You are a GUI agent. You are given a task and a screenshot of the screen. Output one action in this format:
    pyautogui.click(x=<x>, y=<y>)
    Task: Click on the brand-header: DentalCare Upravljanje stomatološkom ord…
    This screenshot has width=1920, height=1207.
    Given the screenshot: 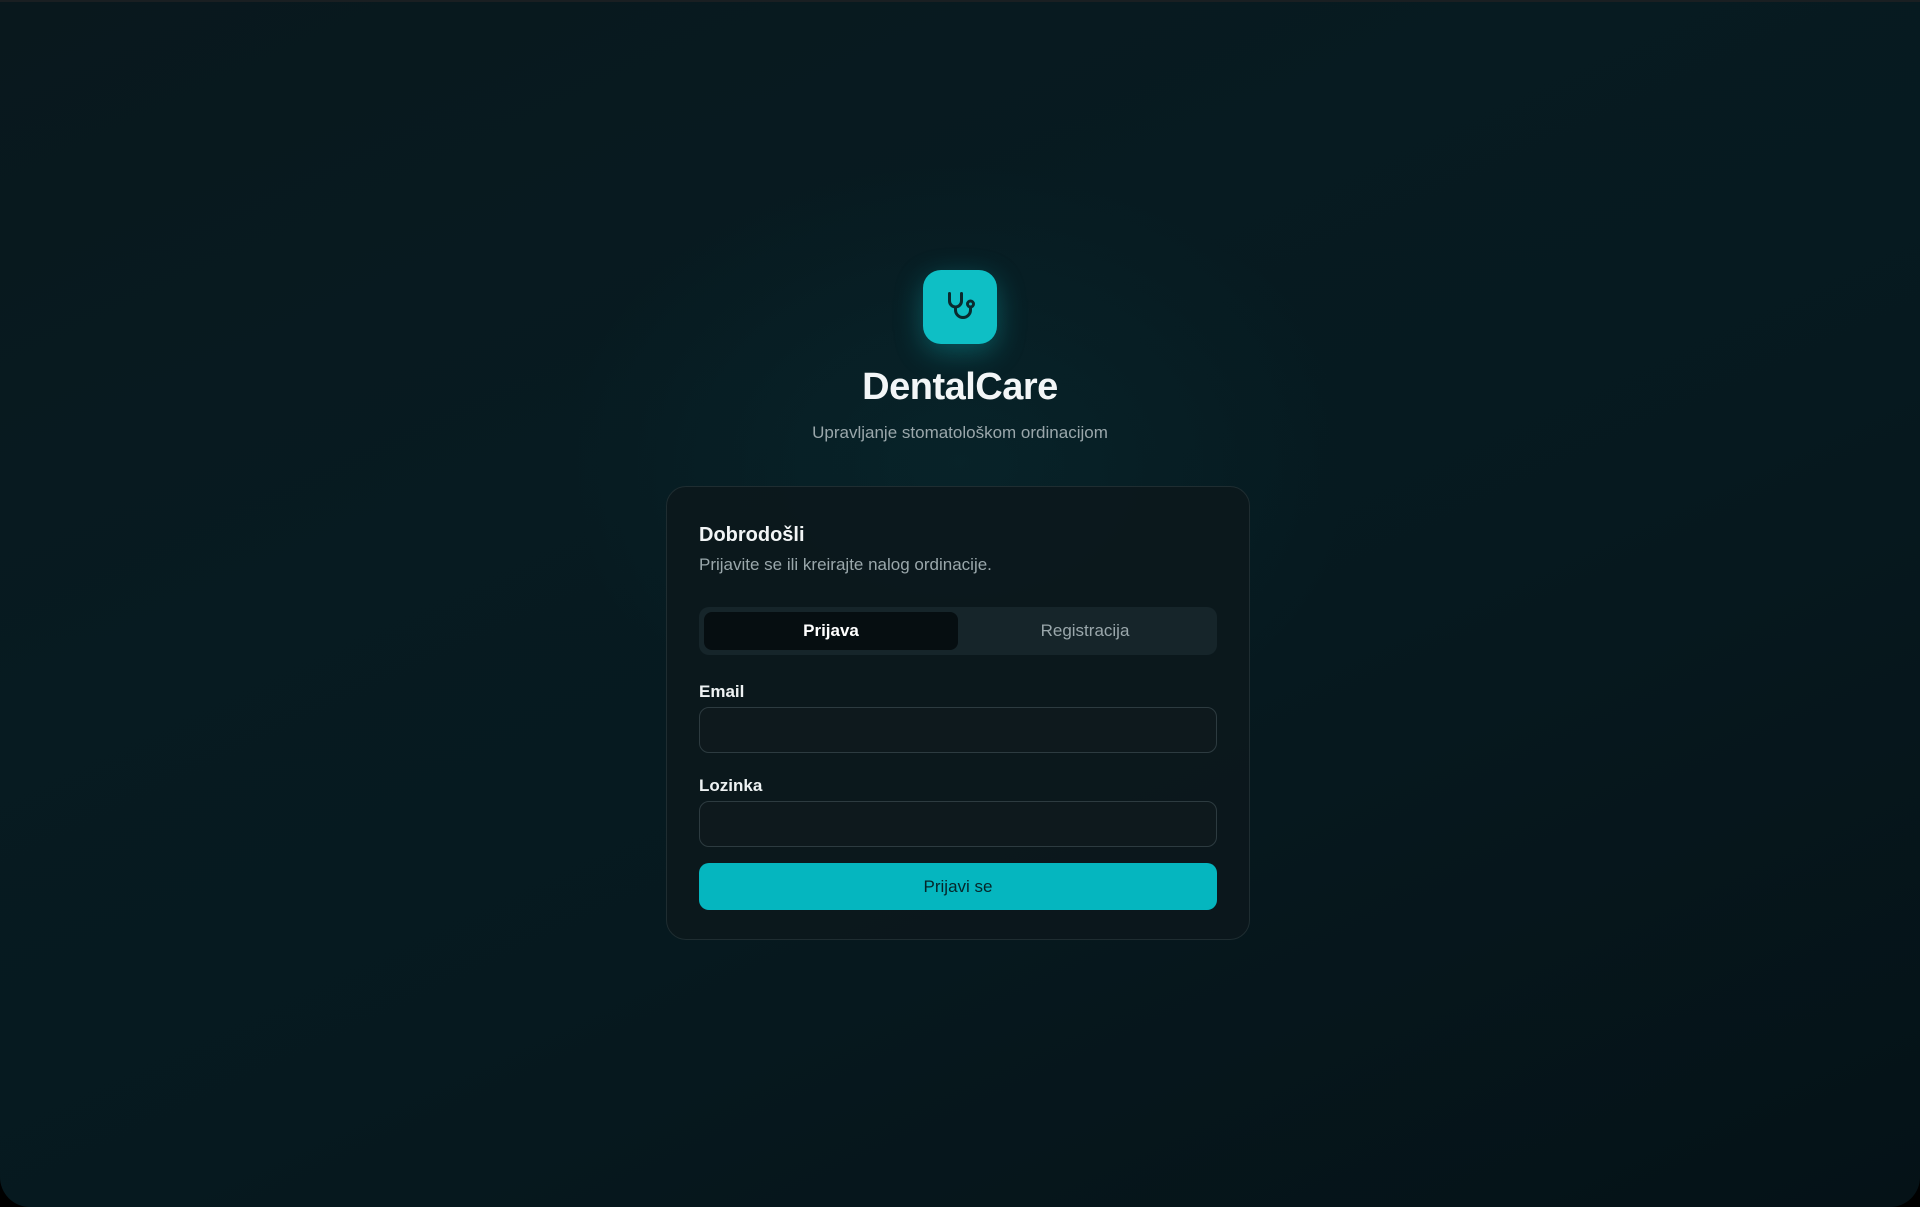 What is the action you would take?
    pyautogui.click(x=960, y=355)
    